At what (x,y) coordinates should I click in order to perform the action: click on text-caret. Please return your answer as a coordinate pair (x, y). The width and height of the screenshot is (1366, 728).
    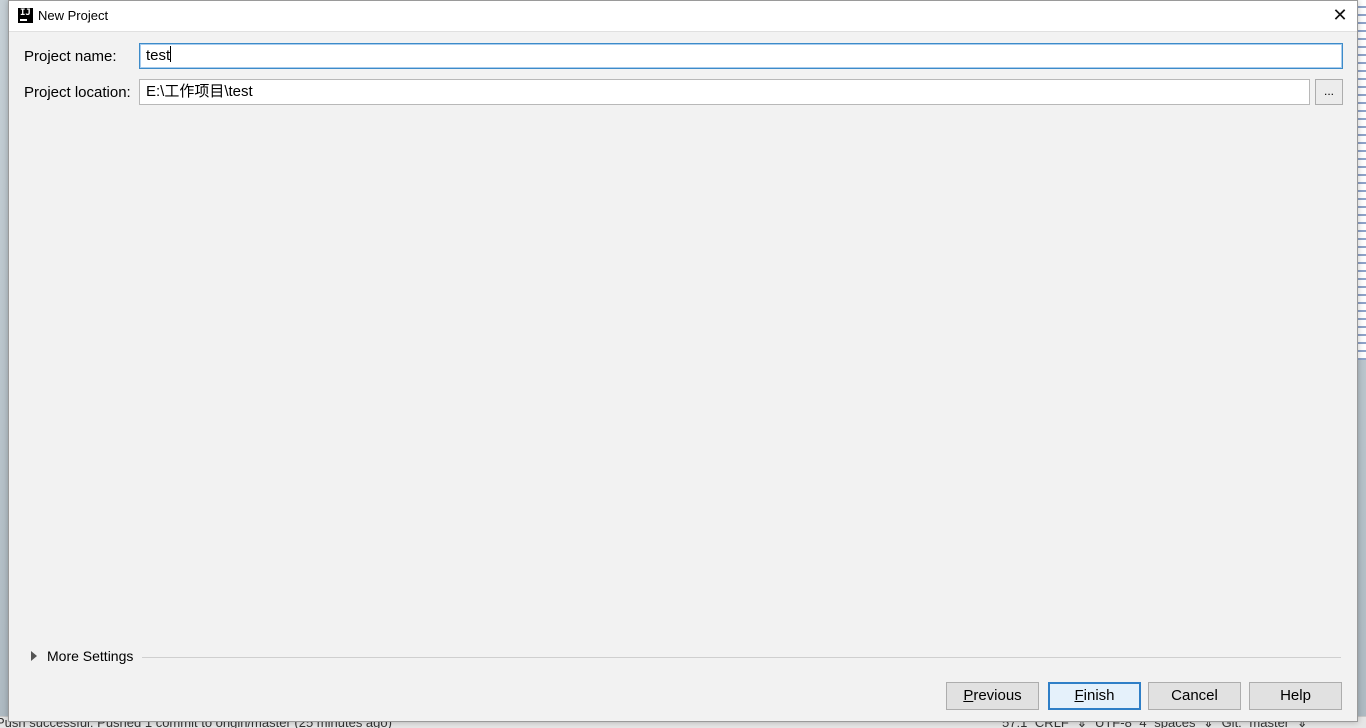
    Looking at the image, I should click on (171, 54).